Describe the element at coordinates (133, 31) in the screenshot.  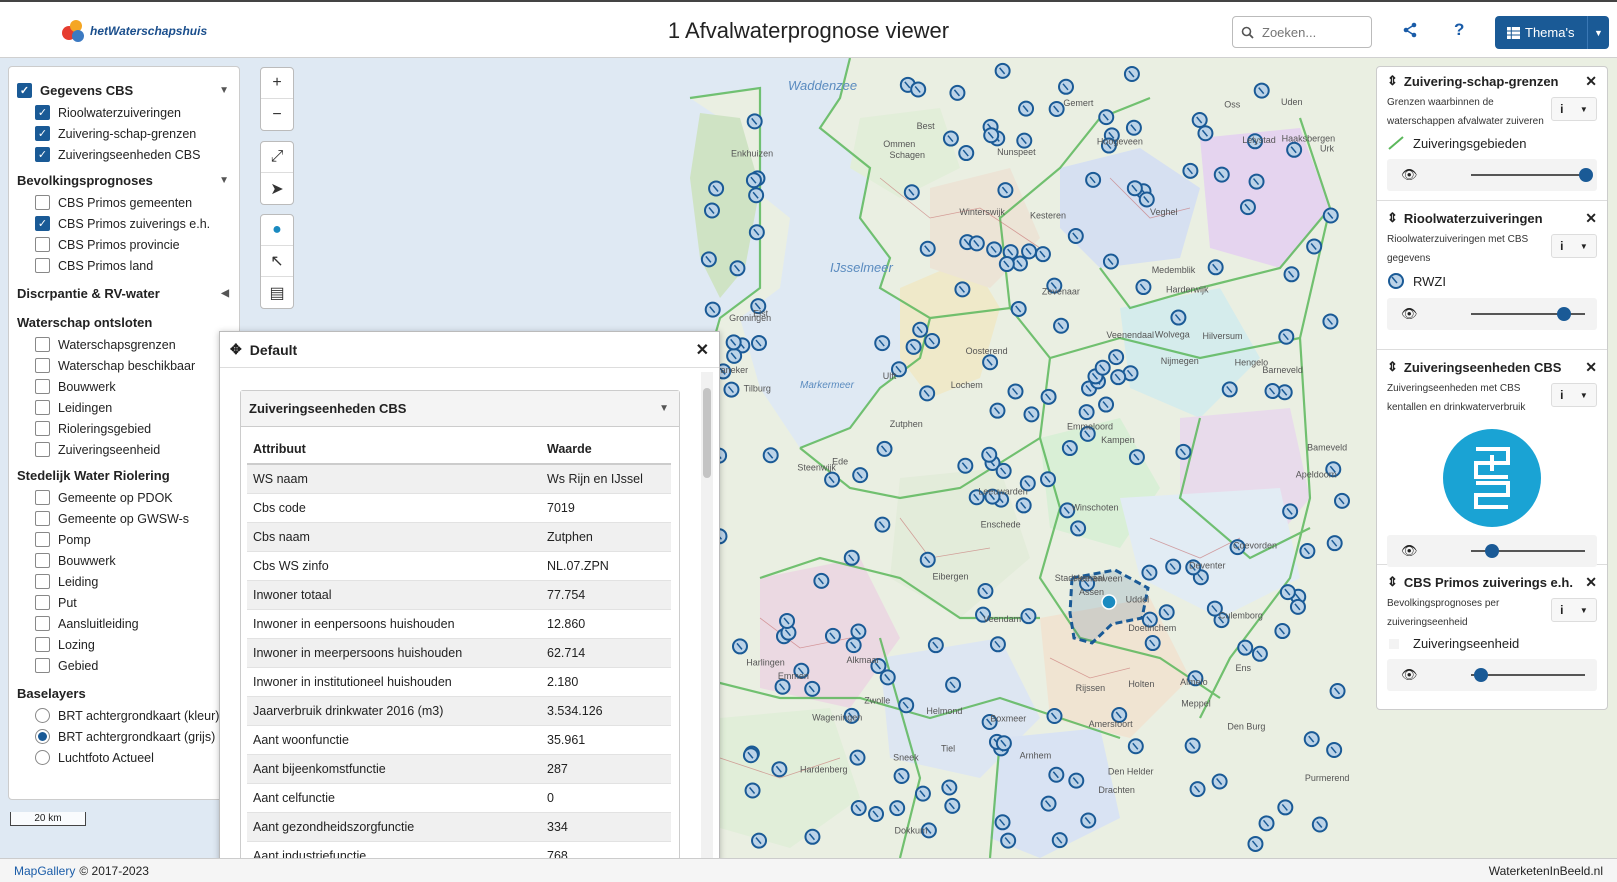
I see `logo: hetWaterschapshuis` at that location.